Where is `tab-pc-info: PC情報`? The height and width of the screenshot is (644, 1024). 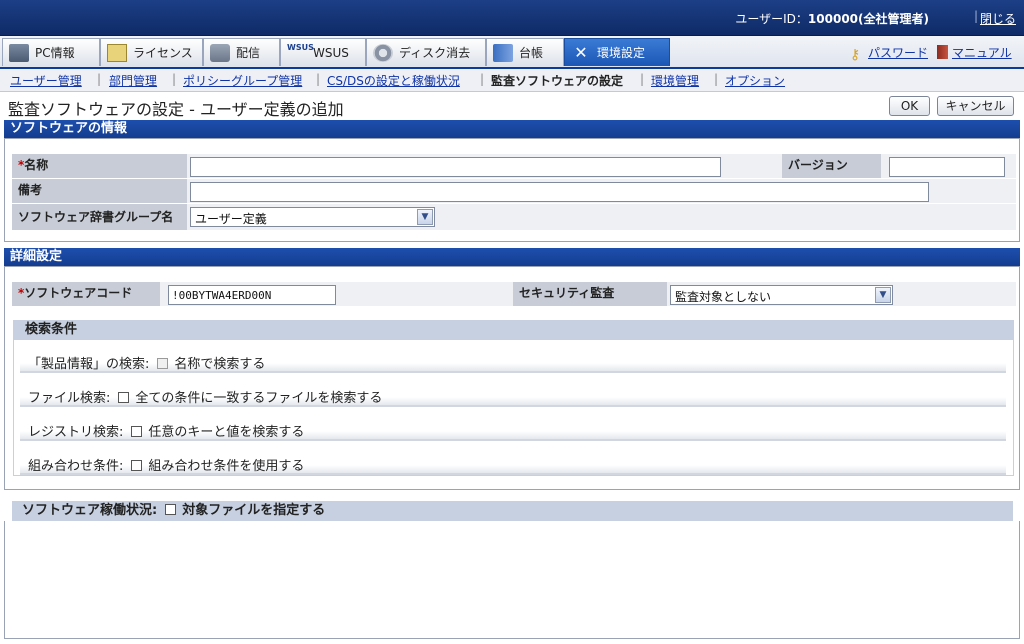 tab-pc-info: PC情報 is located at coordinates (51, 52).